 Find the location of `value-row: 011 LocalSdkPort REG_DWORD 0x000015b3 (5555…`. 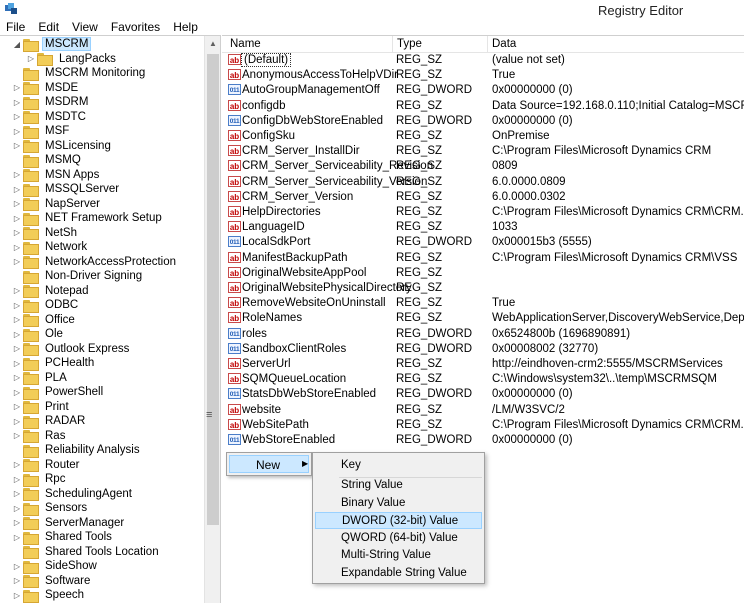

value-row: 011 LocalSdkPort REG_DWORD 0x000015b3 (5555… is located at coordinates (483, 242).